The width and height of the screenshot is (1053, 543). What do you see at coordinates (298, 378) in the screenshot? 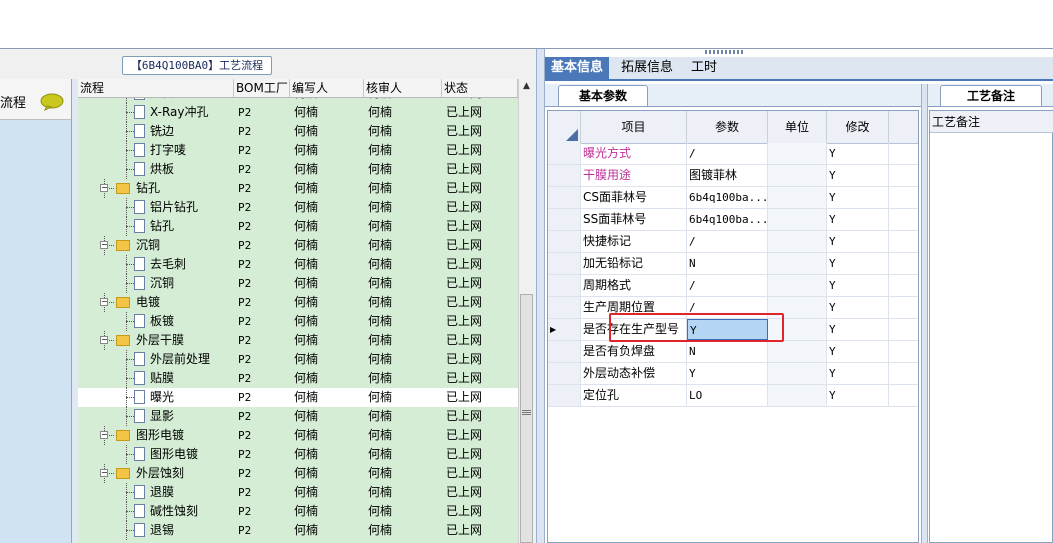
I see `tree-row: 贴膜 P2 何楠 何楠 已上网` at bounding box center [298, 378].